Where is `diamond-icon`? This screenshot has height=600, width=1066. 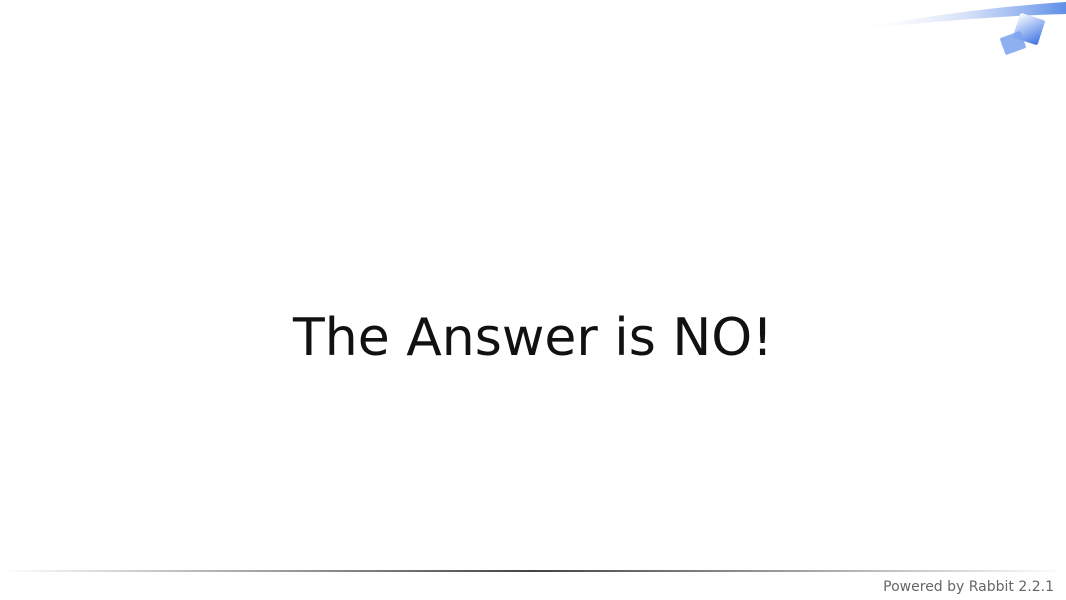 diamond-icon is located at coordinates (1022, 34).